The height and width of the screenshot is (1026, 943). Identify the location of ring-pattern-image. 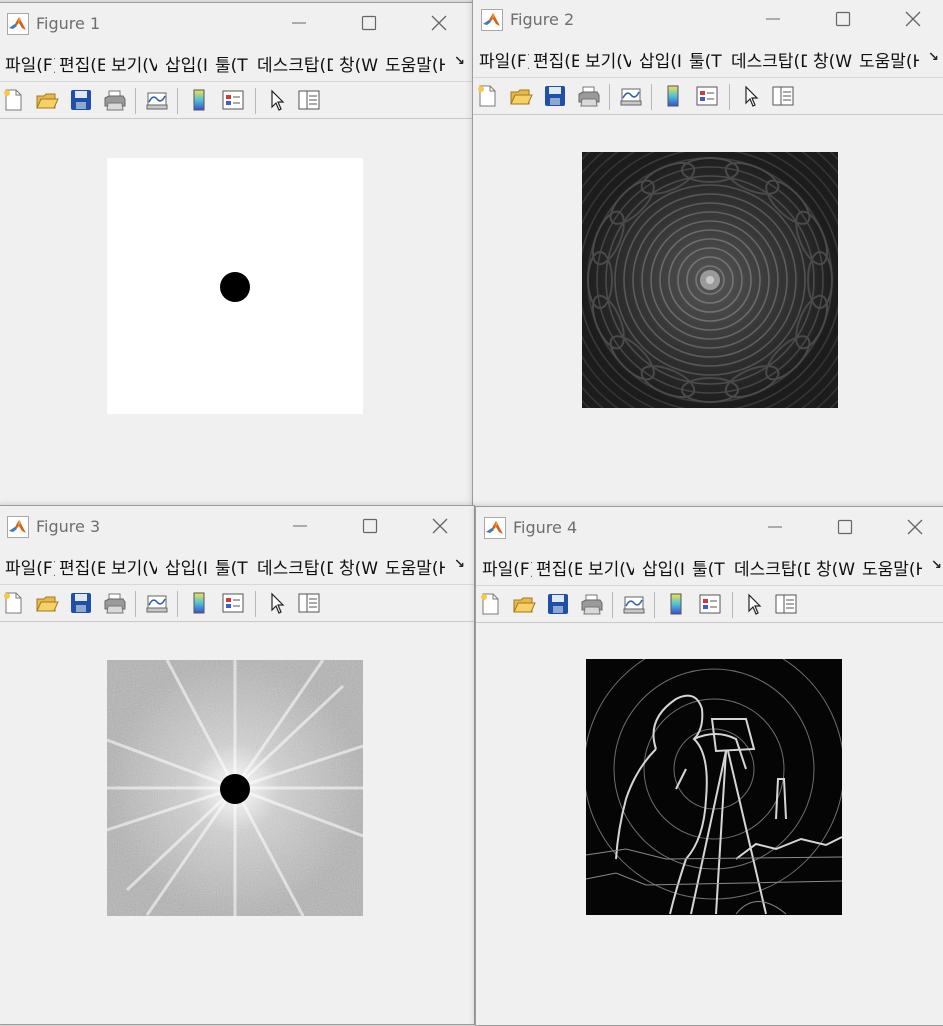
(710, 280).